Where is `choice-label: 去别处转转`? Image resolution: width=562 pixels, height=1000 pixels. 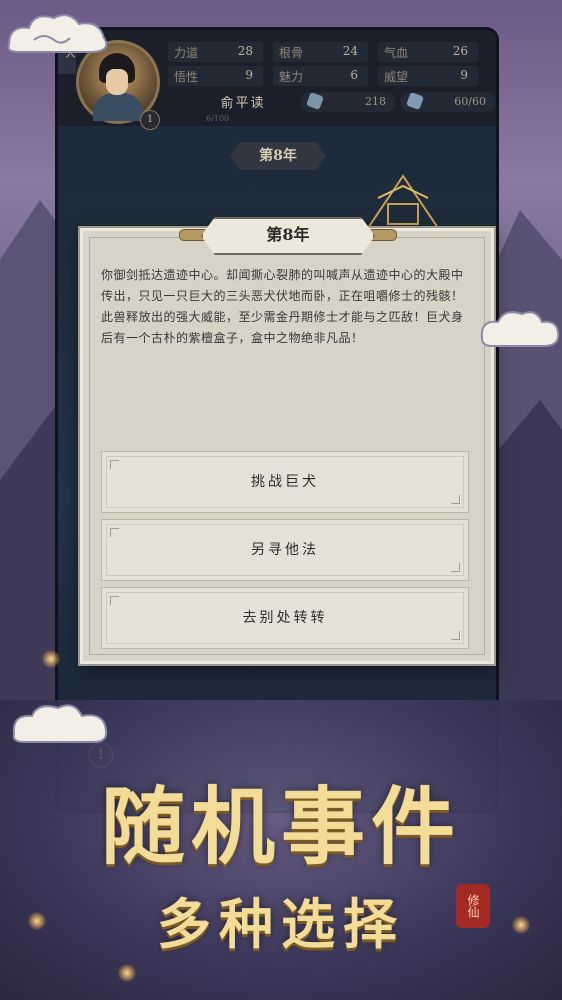
choice-label: 去别处转转 is located at coordinates (285, 618).